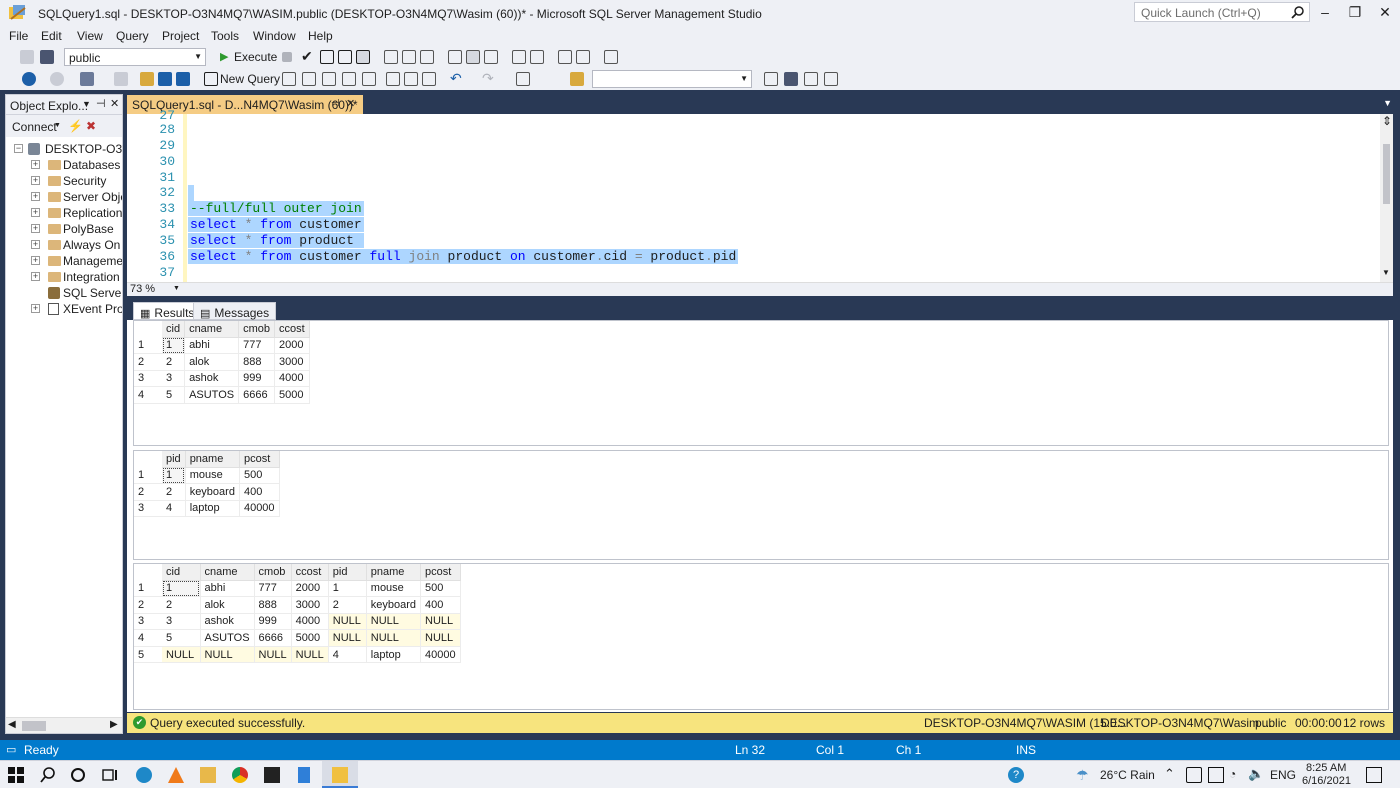 The height and width of the screenshot is (788, 1400). What do you see at coordinates (34, 127) in the screenshot?
I see `connect-button: Connect` at bounding box center [34, 127].